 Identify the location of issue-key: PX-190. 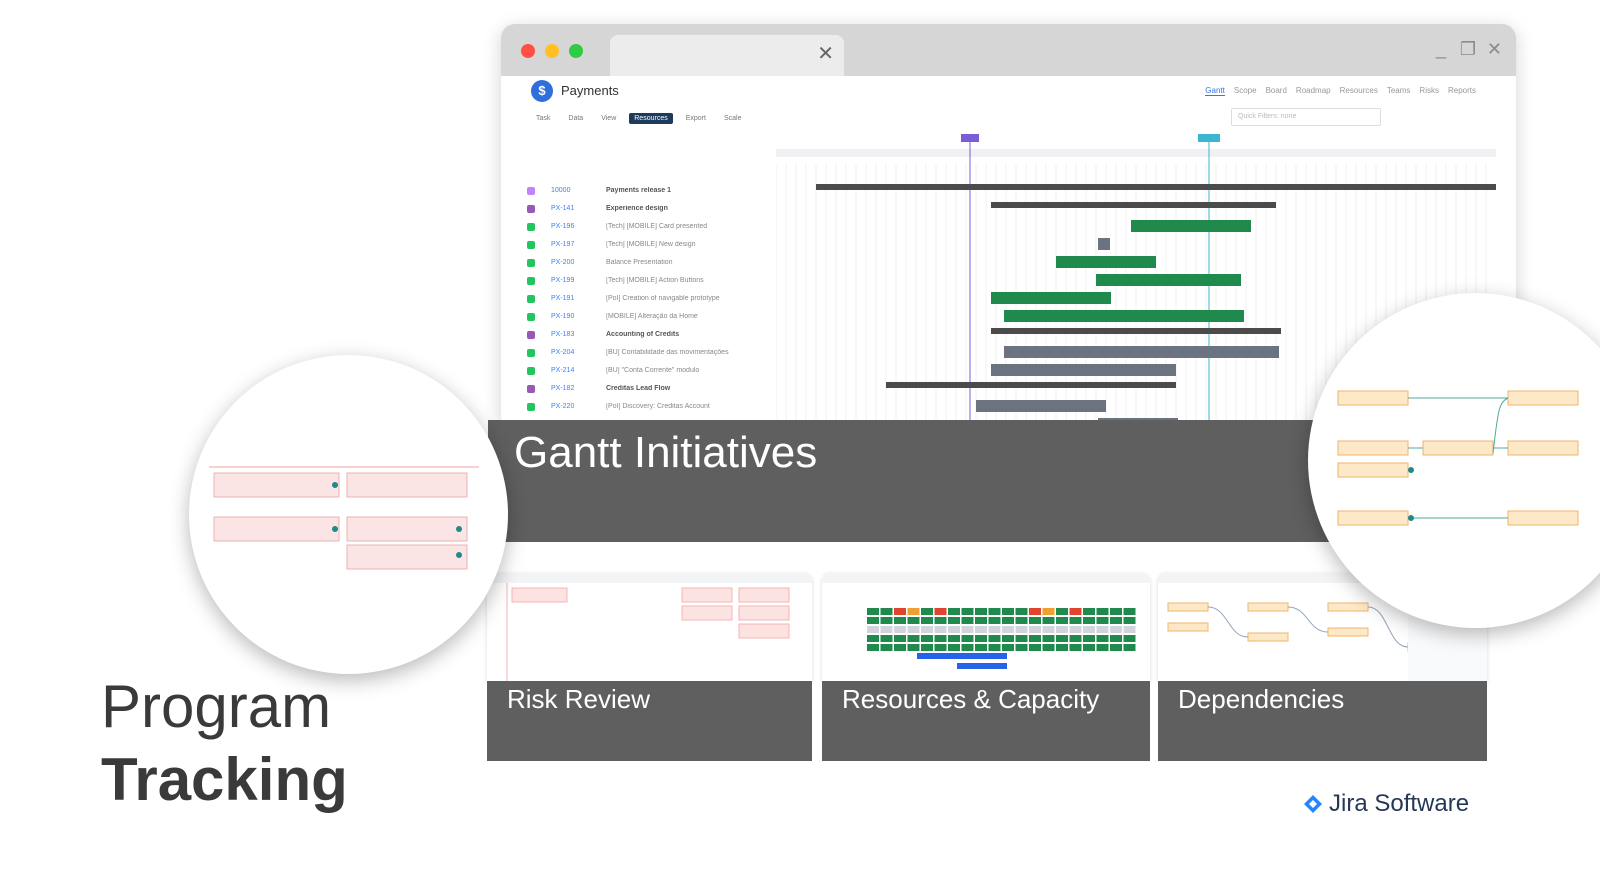
(562, 316).